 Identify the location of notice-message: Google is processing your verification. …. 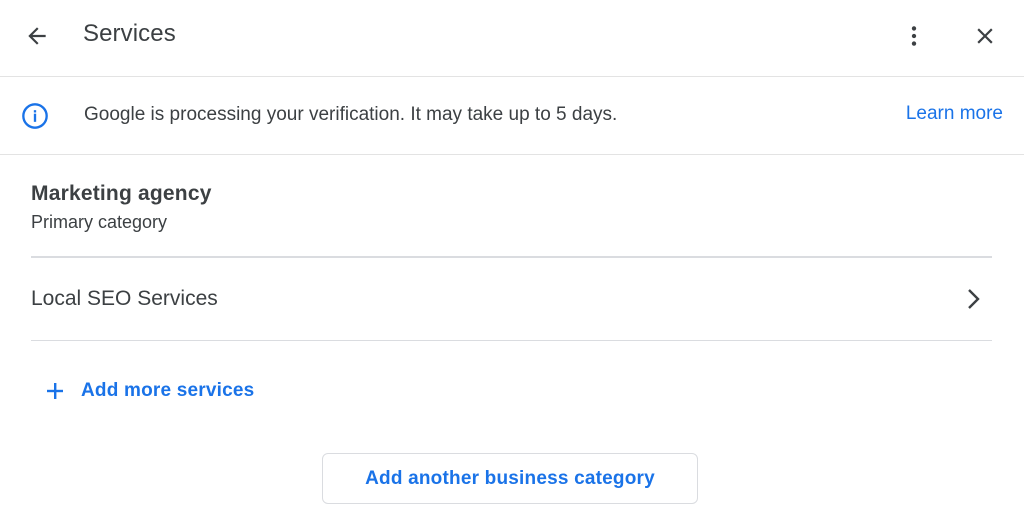
(351, 114).